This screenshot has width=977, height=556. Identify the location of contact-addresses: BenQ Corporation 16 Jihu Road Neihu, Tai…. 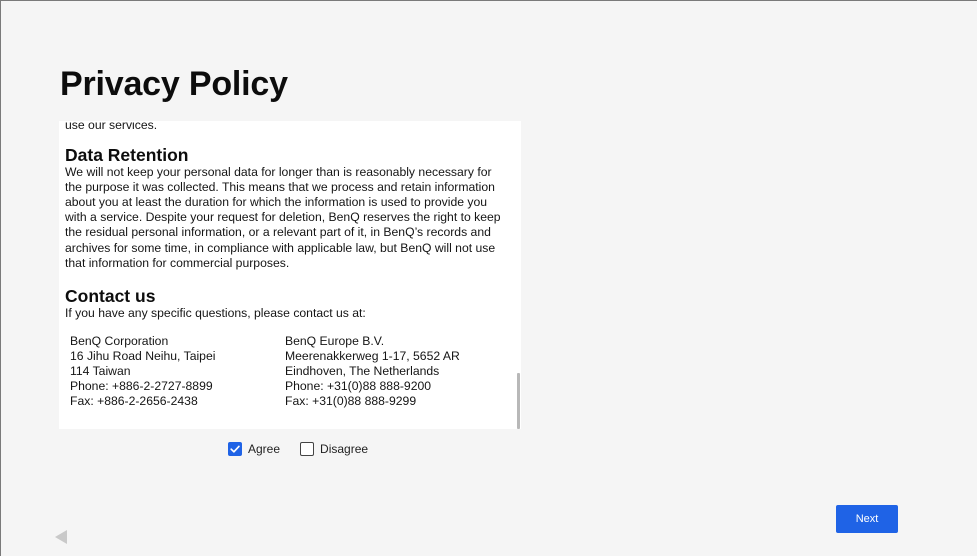
(288, 371).